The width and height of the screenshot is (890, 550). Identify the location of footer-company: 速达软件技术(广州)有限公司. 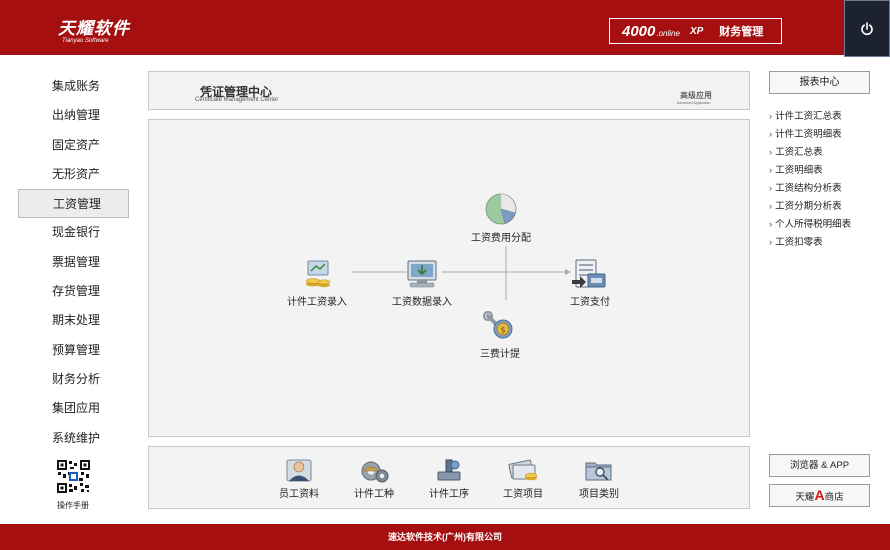
(445, 537).